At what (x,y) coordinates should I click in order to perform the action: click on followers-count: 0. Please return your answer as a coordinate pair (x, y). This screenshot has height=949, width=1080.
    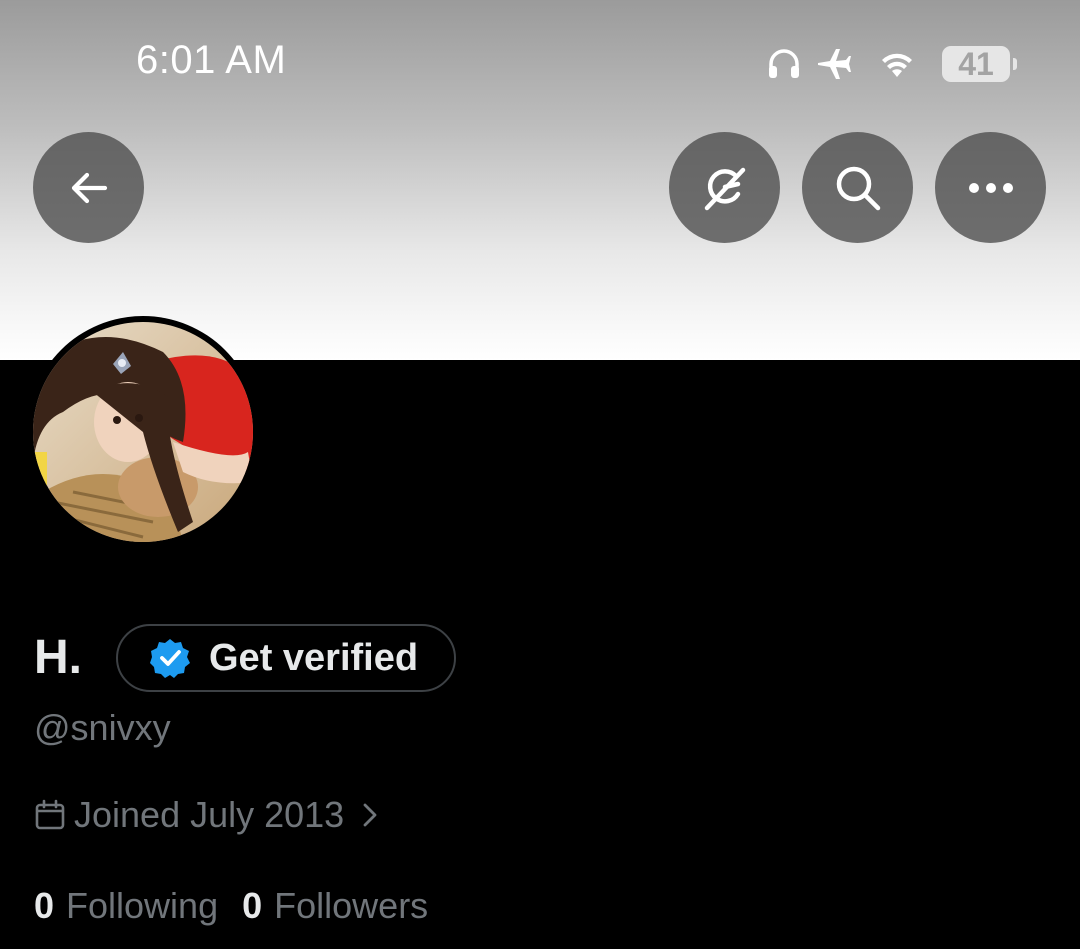
    Looking at the image, I should click on (252, 905).